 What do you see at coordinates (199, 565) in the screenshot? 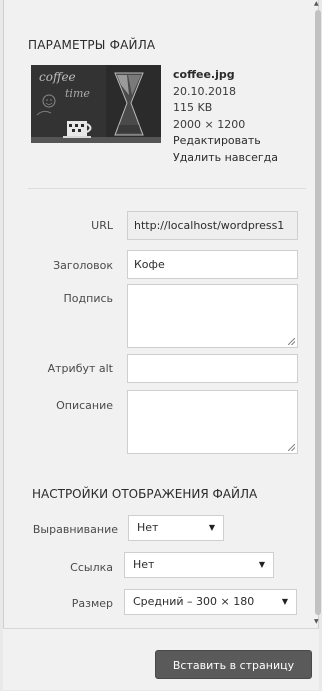
I see `link-select: Нет ▼` at bounding box center [199, 565].